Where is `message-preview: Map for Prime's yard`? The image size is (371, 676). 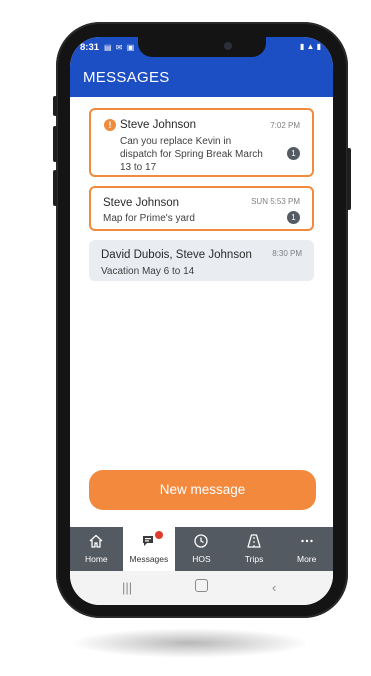 message-preview: Map for Prime's yard is located at coordinates (149, 218).